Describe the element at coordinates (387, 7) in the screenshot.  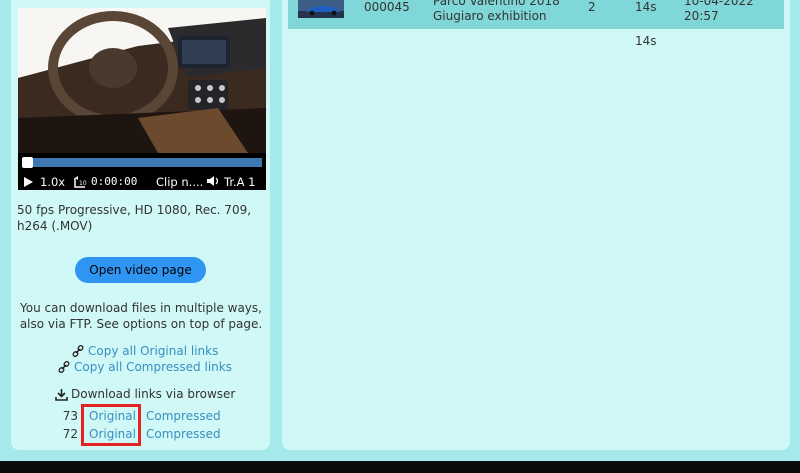
I see `clip-id: 000045` at that location.